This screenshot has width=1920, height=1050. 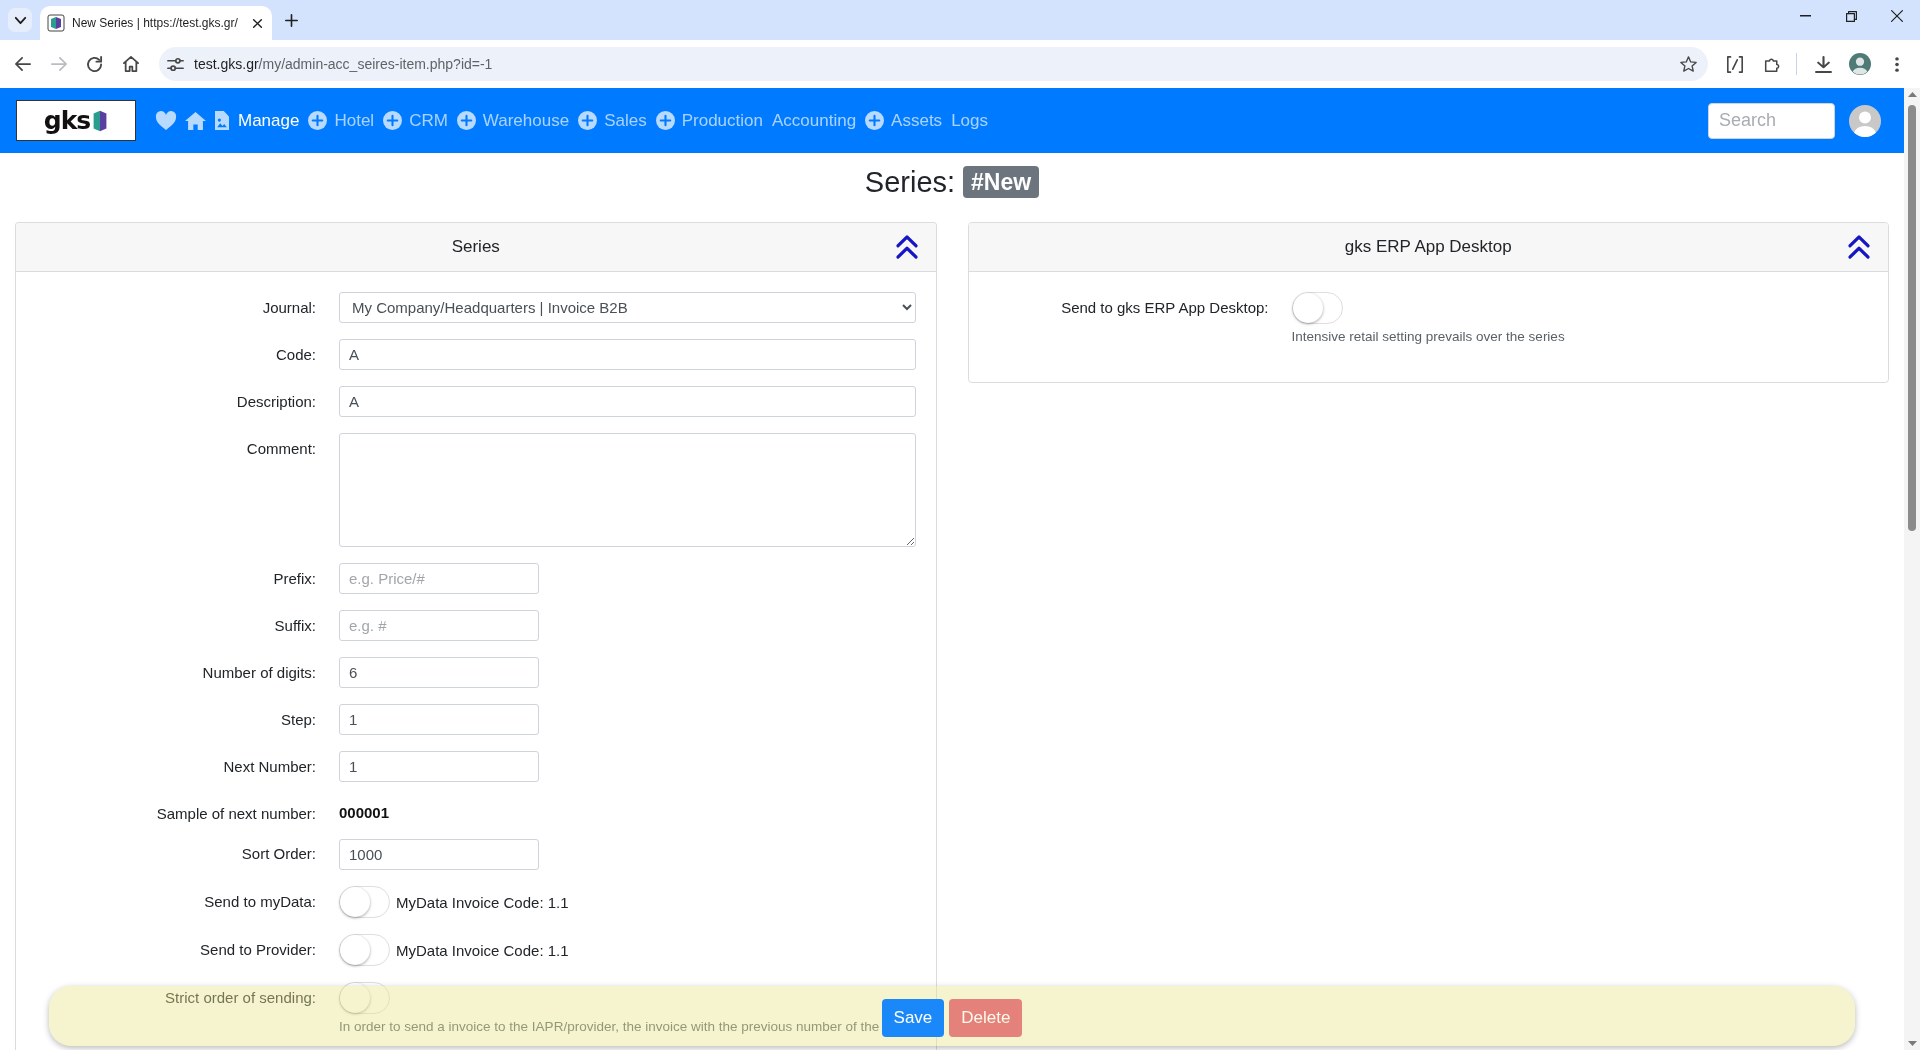 What do you see at coordinates (364, 813) in the screenshot?
I see `value-text: 000001` at bounding box center [364, 813].